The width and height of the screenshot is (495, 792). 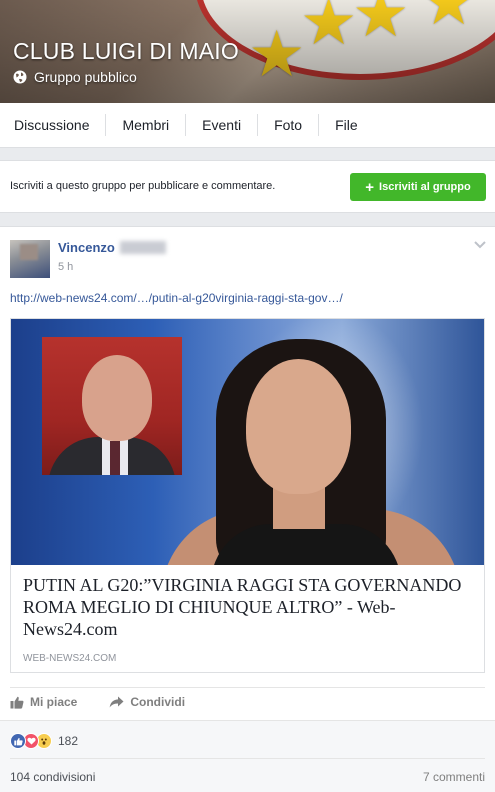 I want to click on chevron-down-icon, so click(x=480, y=245).